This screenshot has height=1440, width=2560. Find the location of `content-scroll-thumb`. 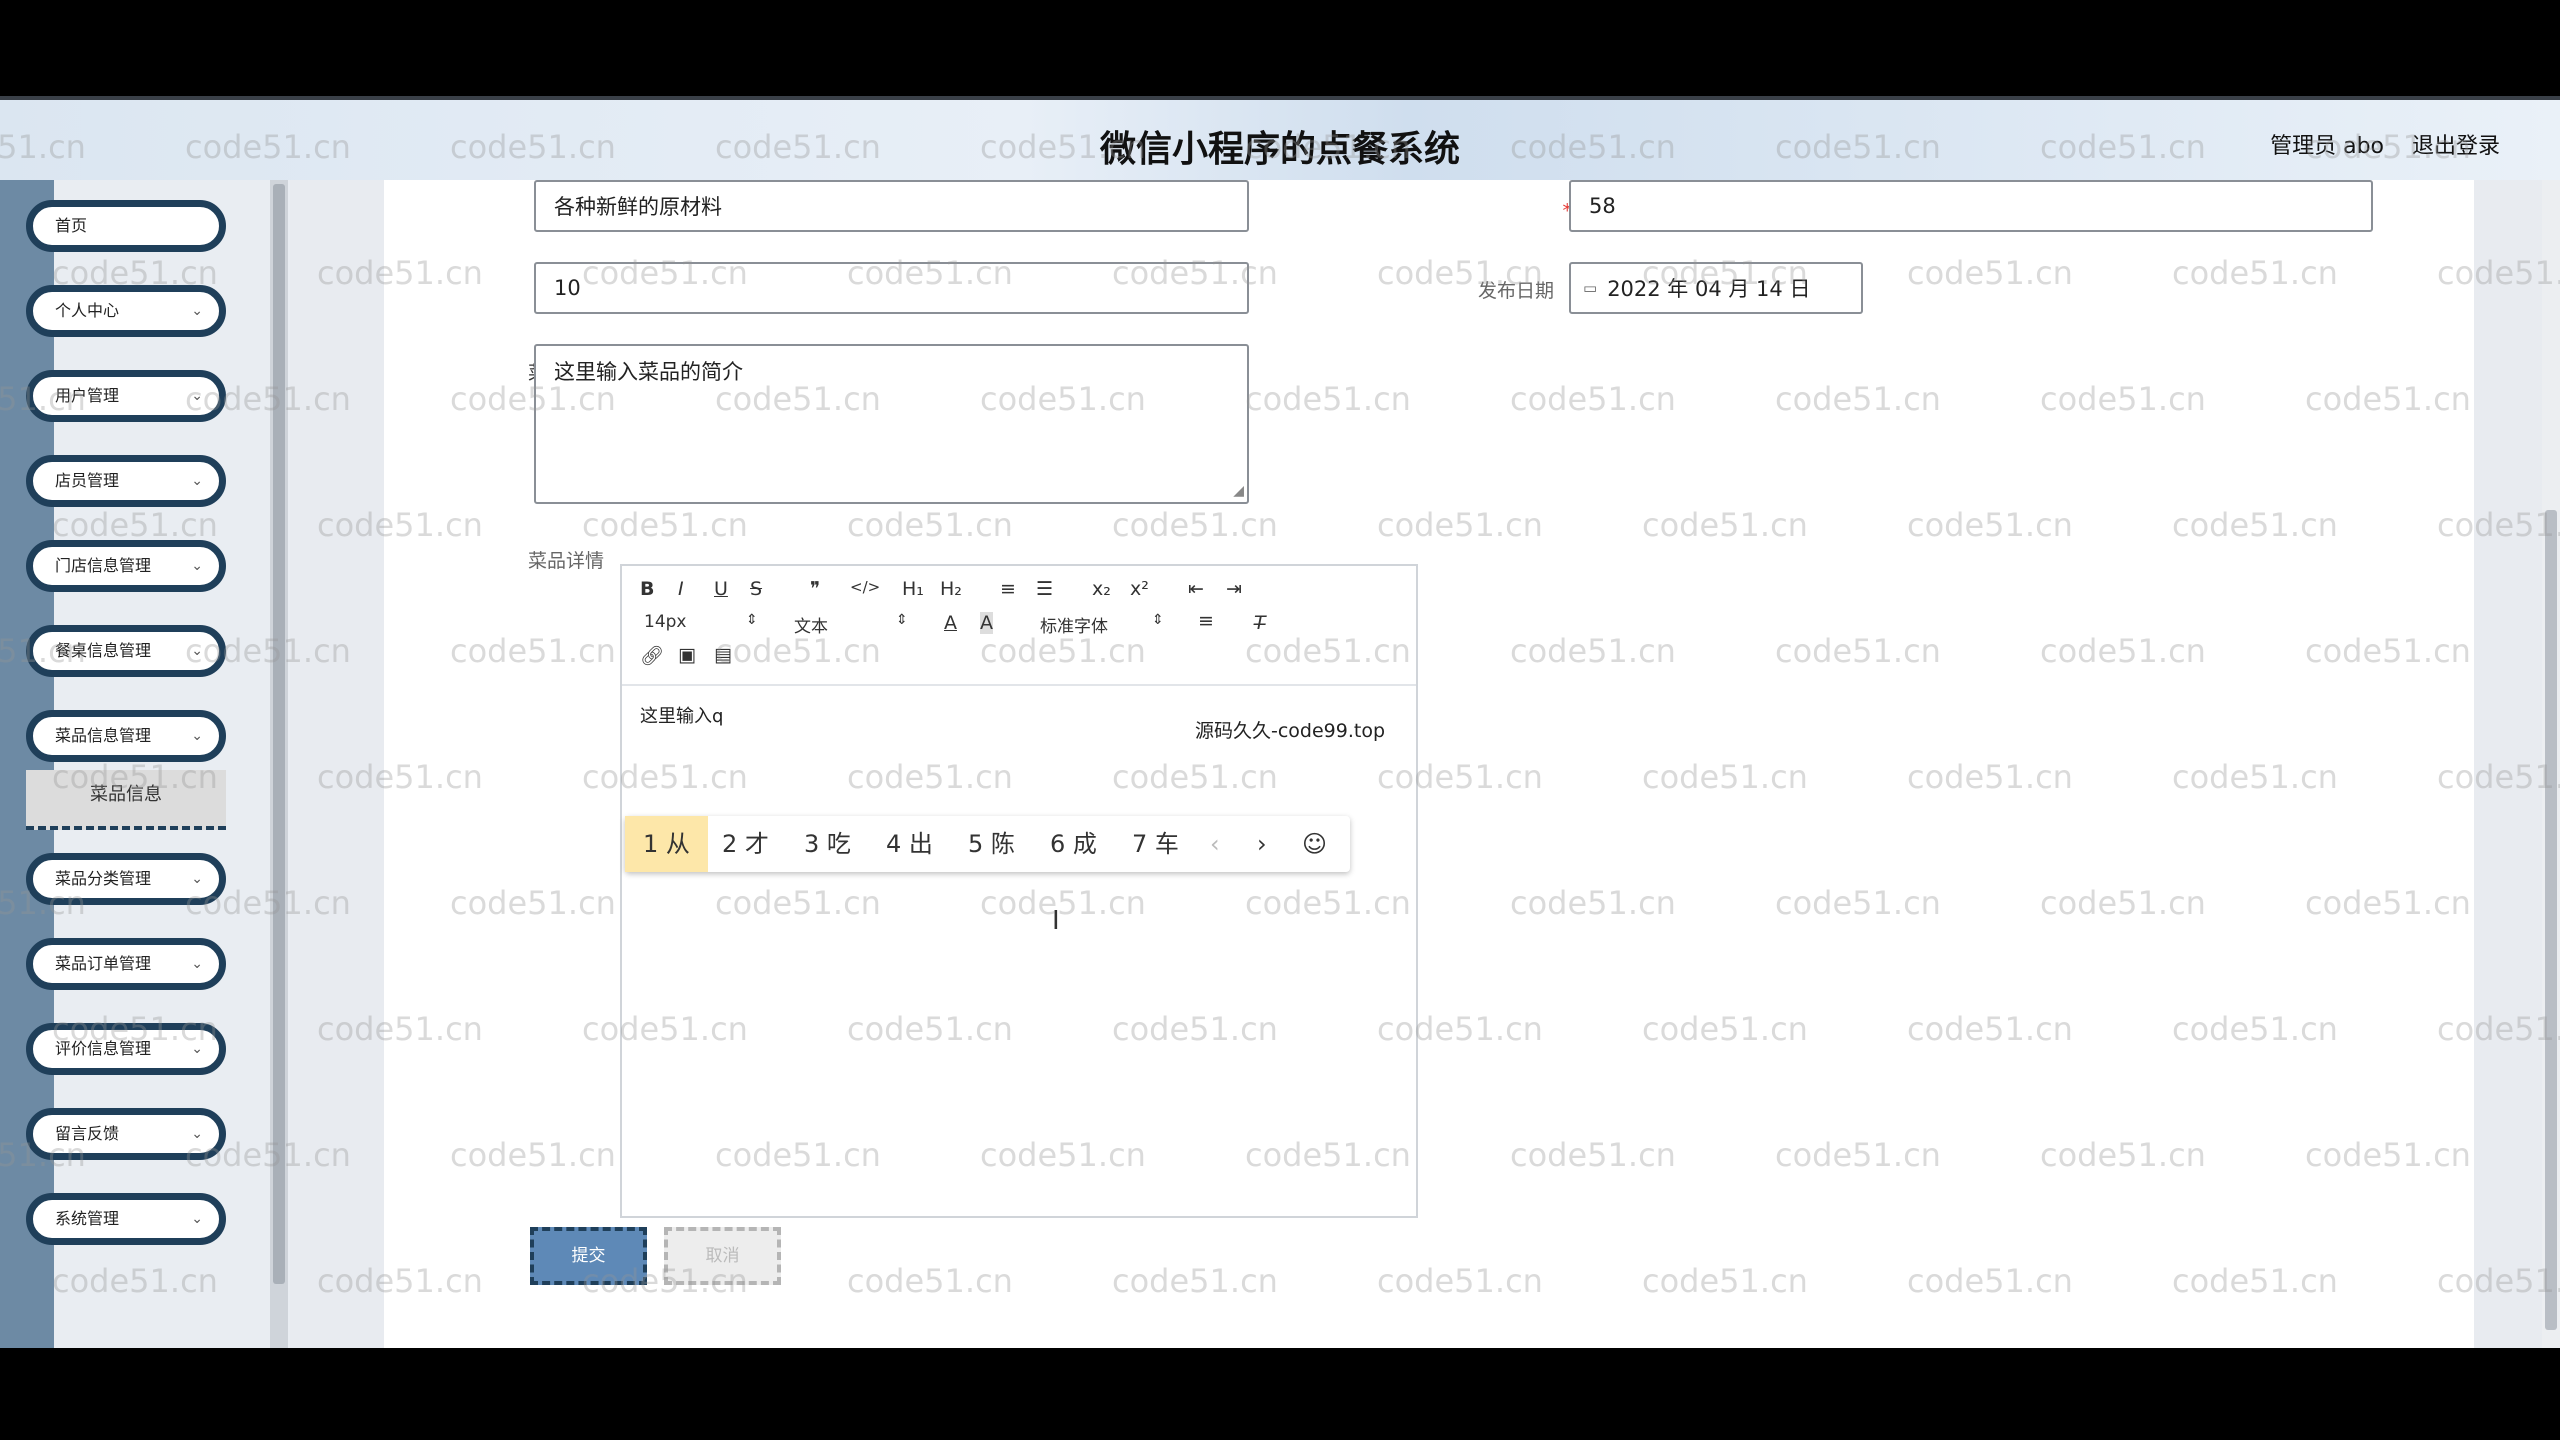

content-scroll-thumb is located at coordinates (2551, 920).